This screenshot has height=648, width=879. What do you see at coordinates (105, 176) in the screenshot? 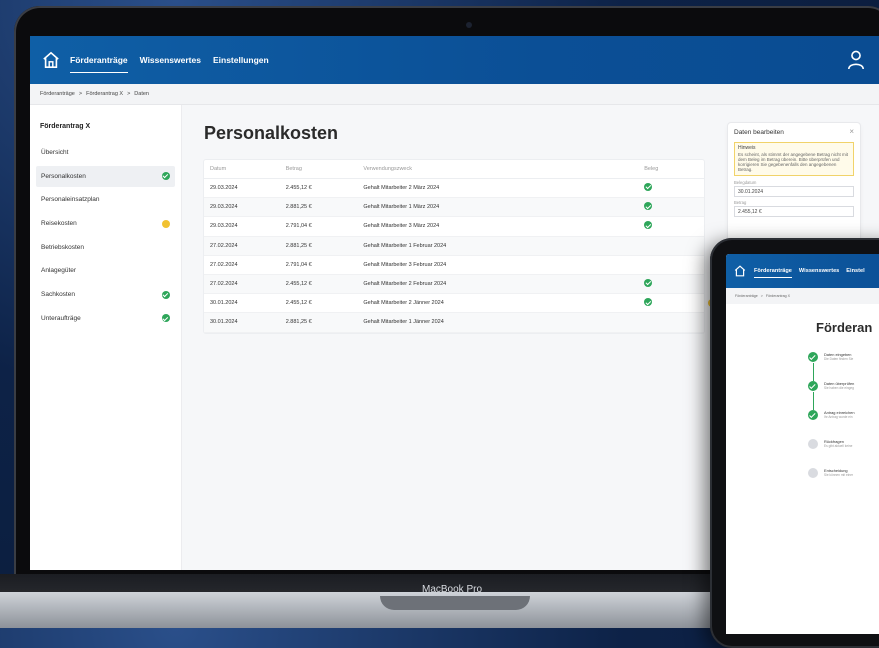
I see `sidebar-item: Personalkosten` at bounding box center [105, 176].